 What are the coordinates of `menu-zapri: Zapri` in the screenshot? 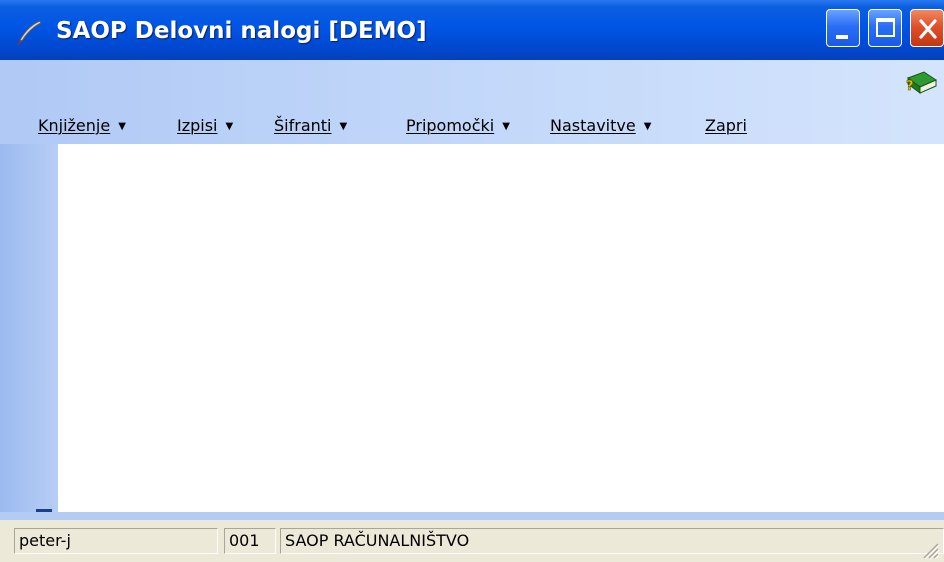 It's located at (726, 126).